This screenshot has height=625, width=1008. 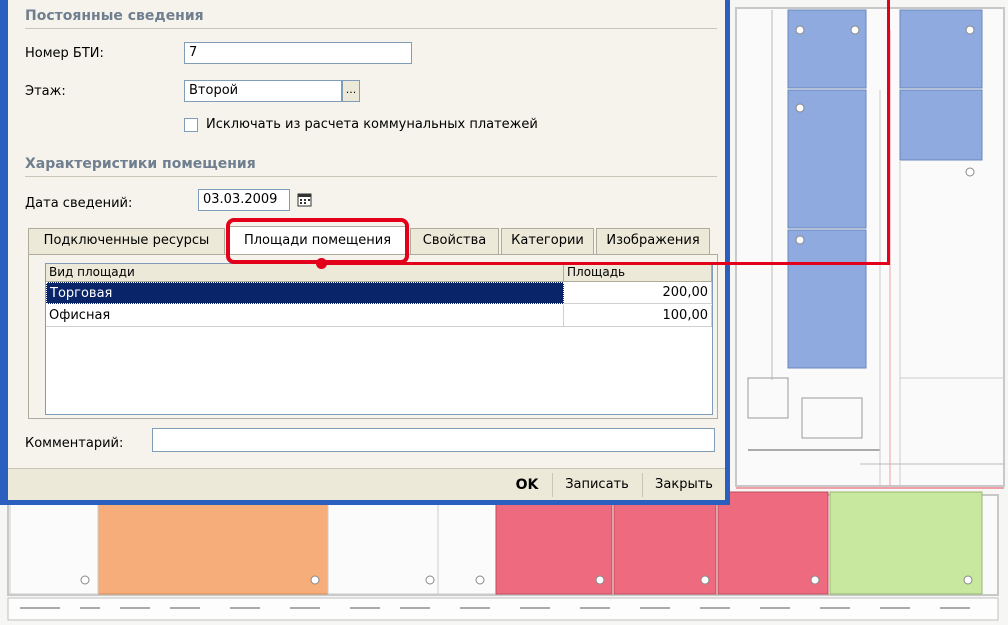 I want to click on bti-number-field: 7, so click(x=298, y=53).